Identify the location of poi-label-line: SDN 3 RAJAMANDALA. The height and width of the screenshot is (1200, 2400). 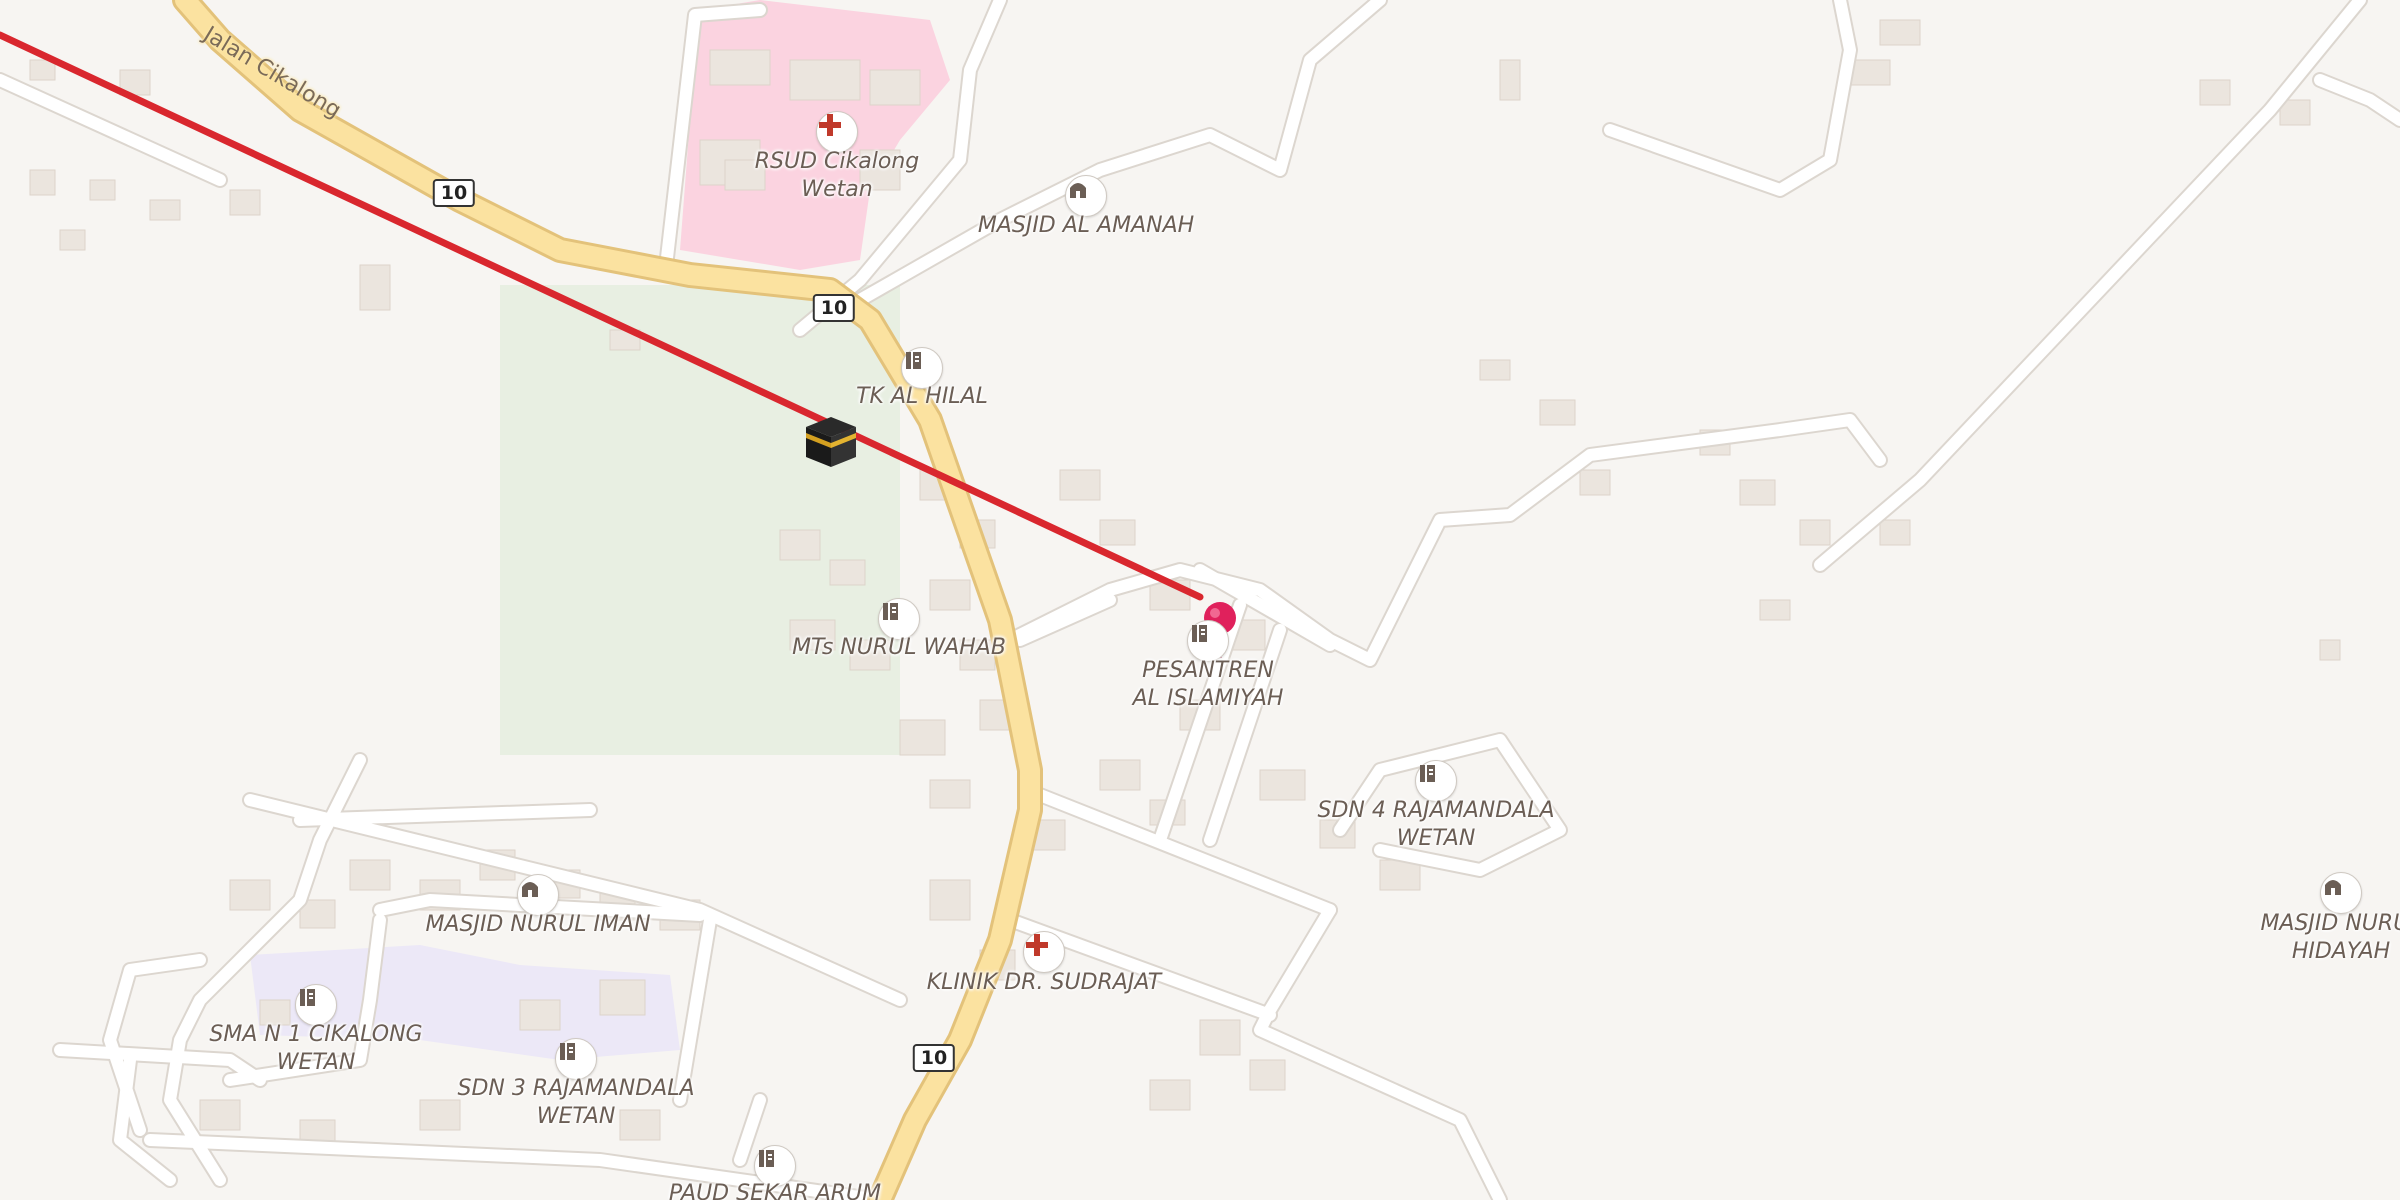
(576, 1088).